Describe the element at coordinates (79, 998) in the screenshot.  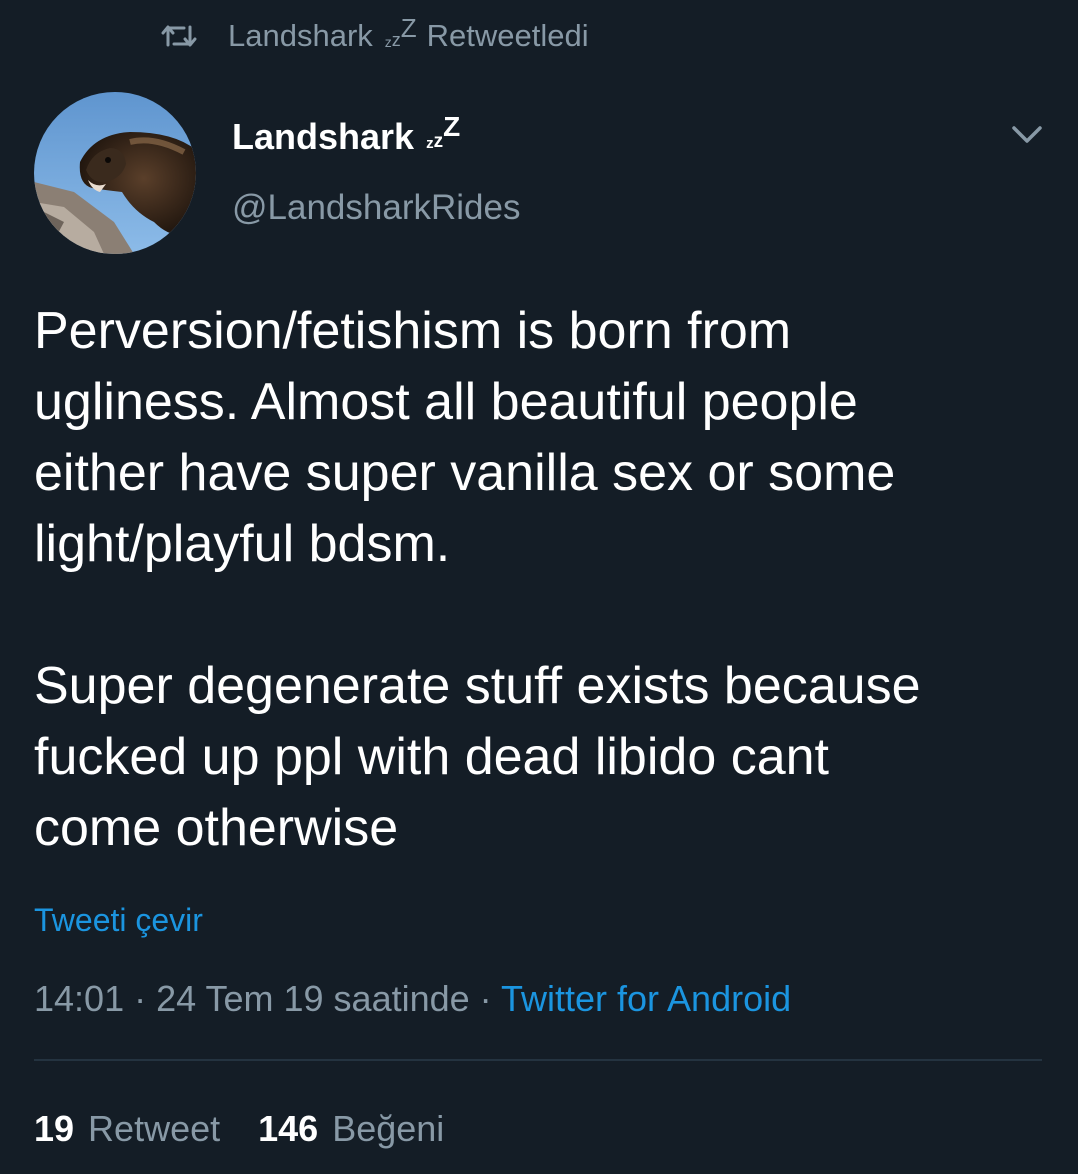
I see `tweet-time: 14:01` at that location.